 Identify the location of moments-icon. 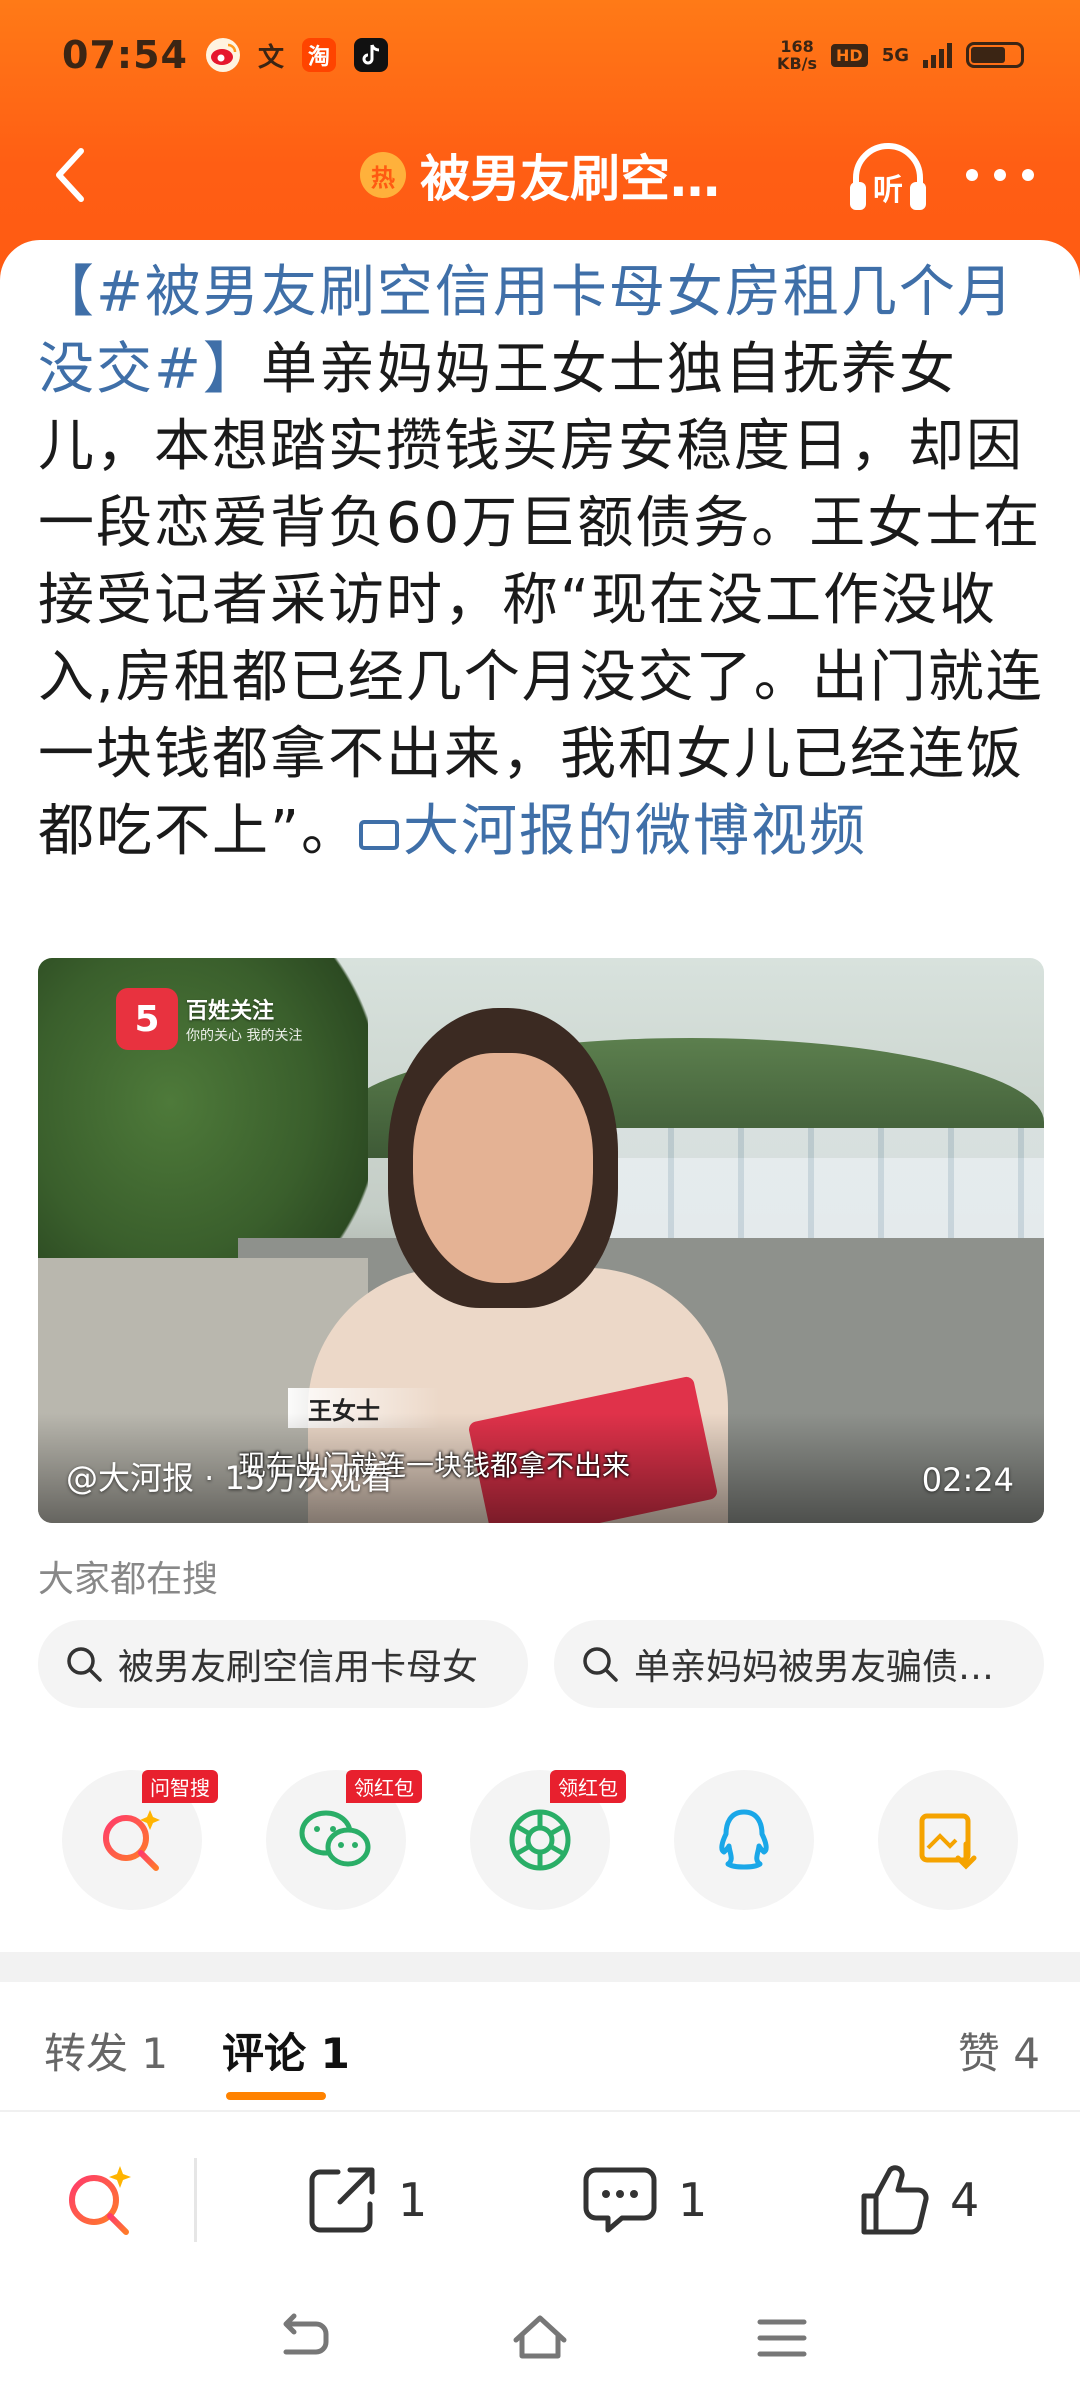
(540, 1840).